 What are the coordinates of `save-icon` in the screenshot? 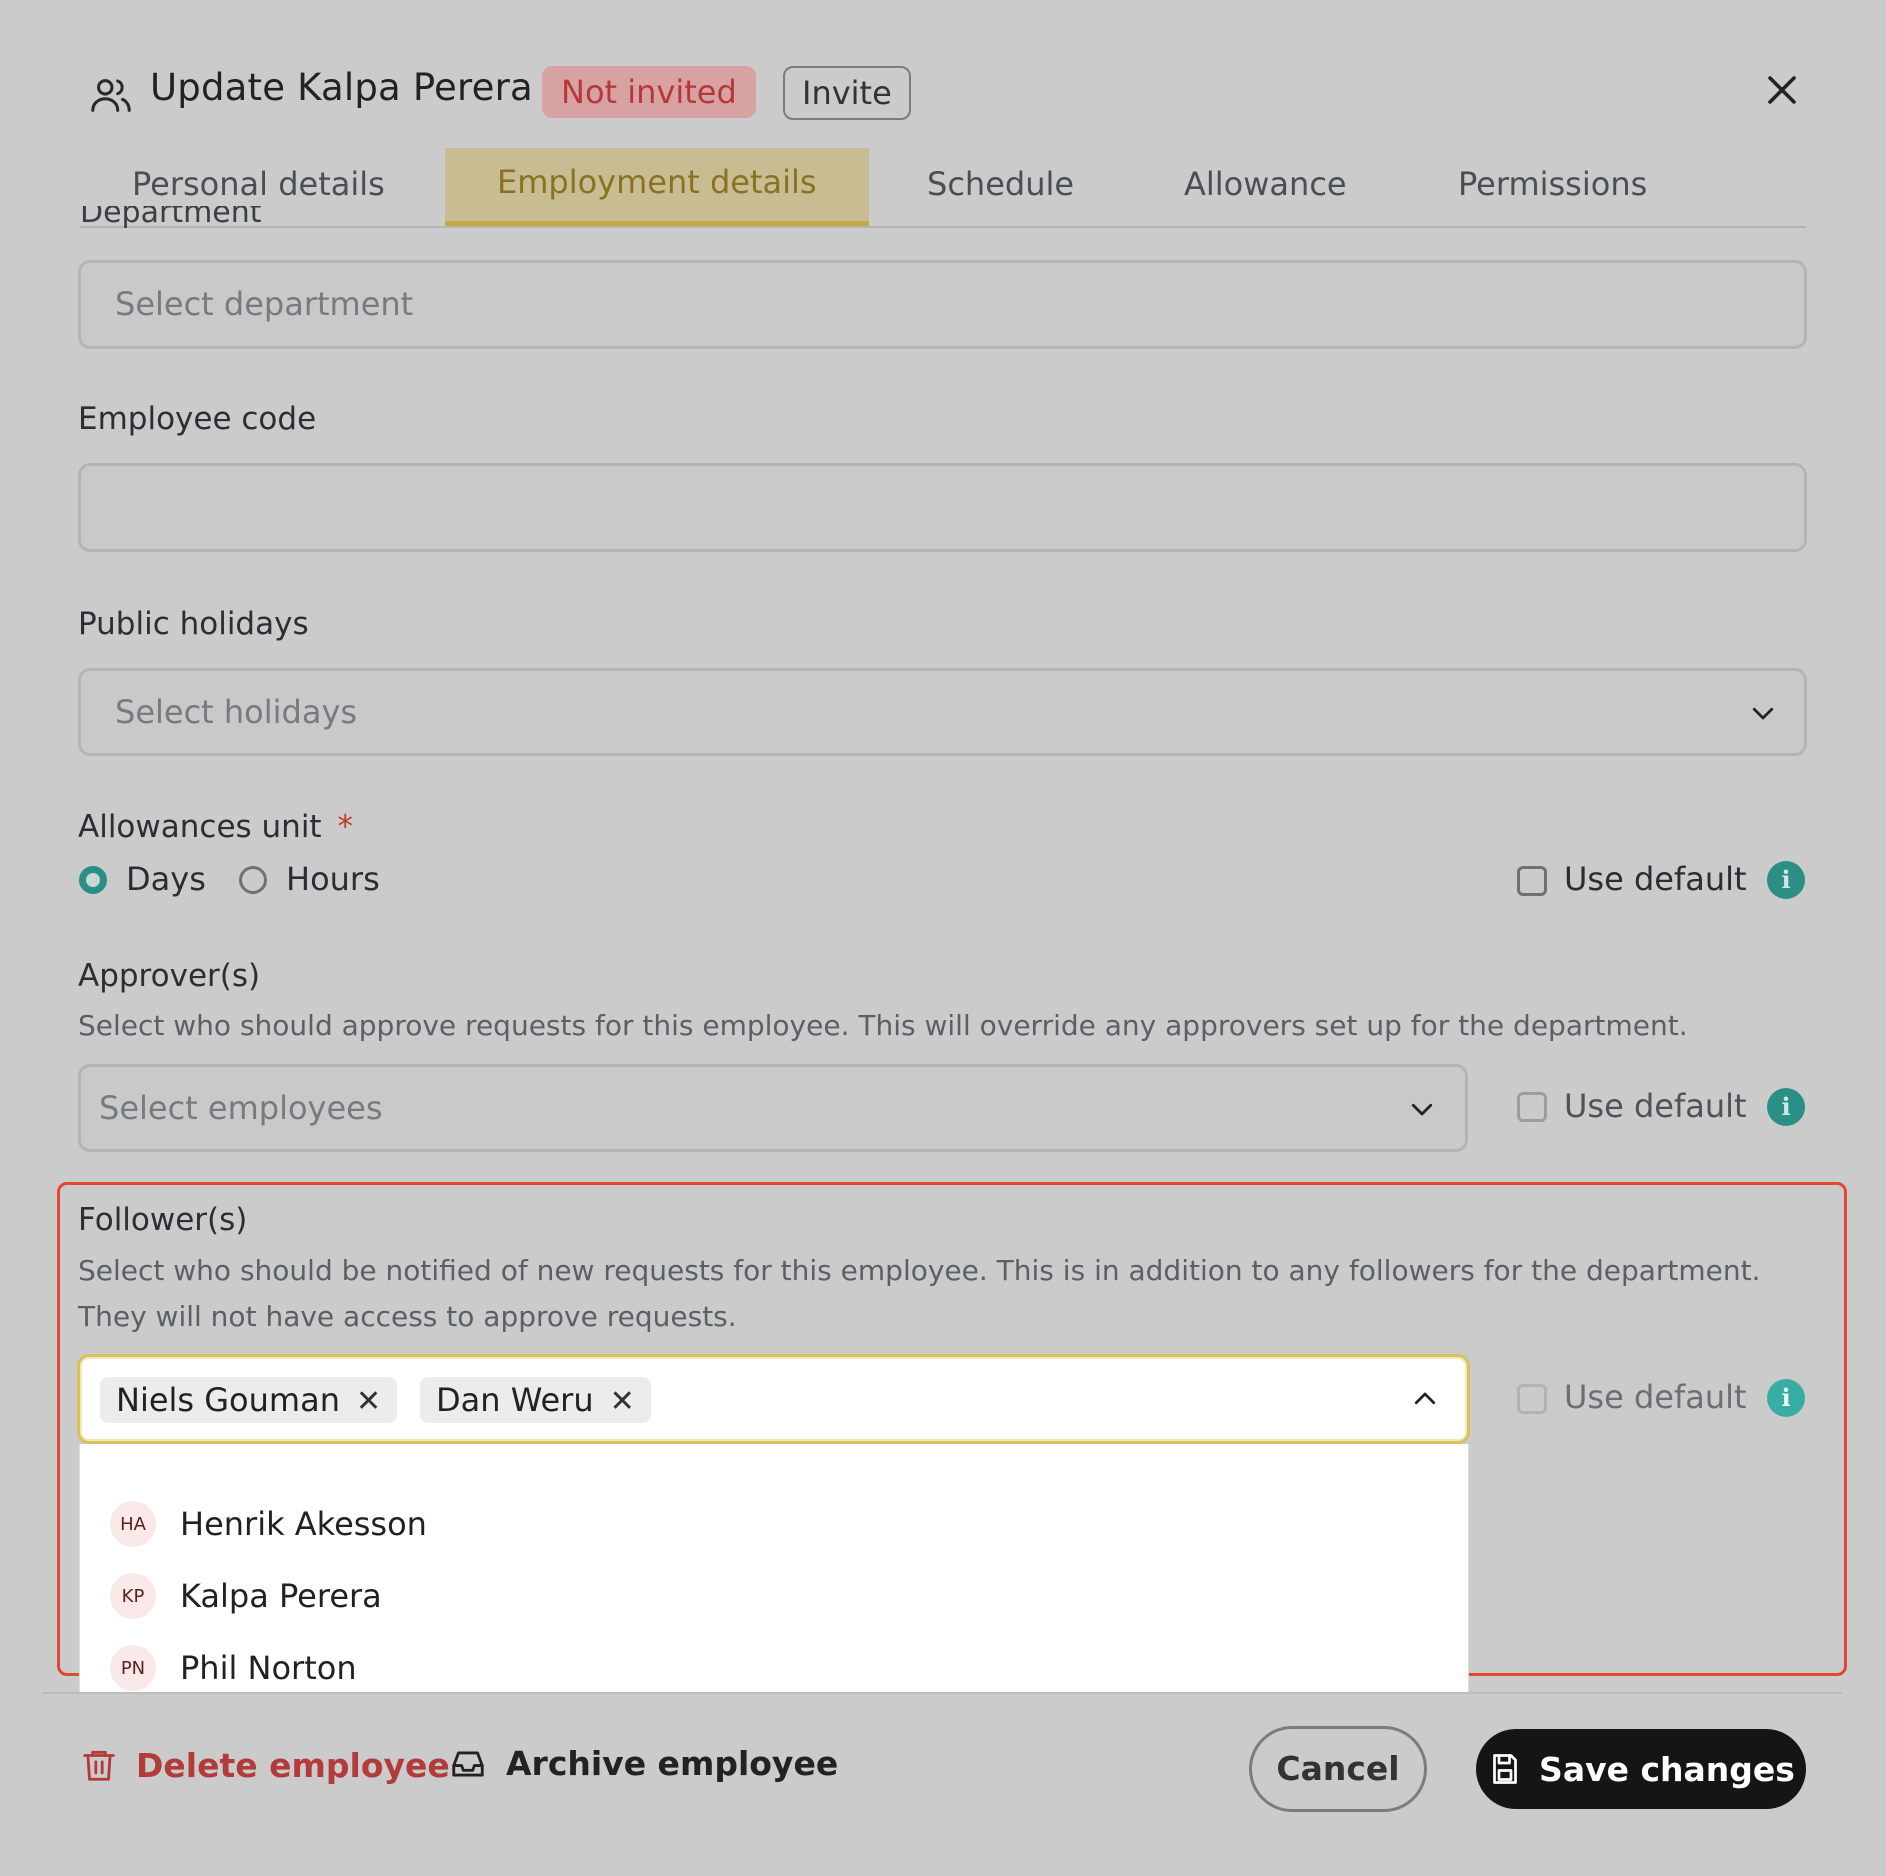 It's located at (1505, 1769).